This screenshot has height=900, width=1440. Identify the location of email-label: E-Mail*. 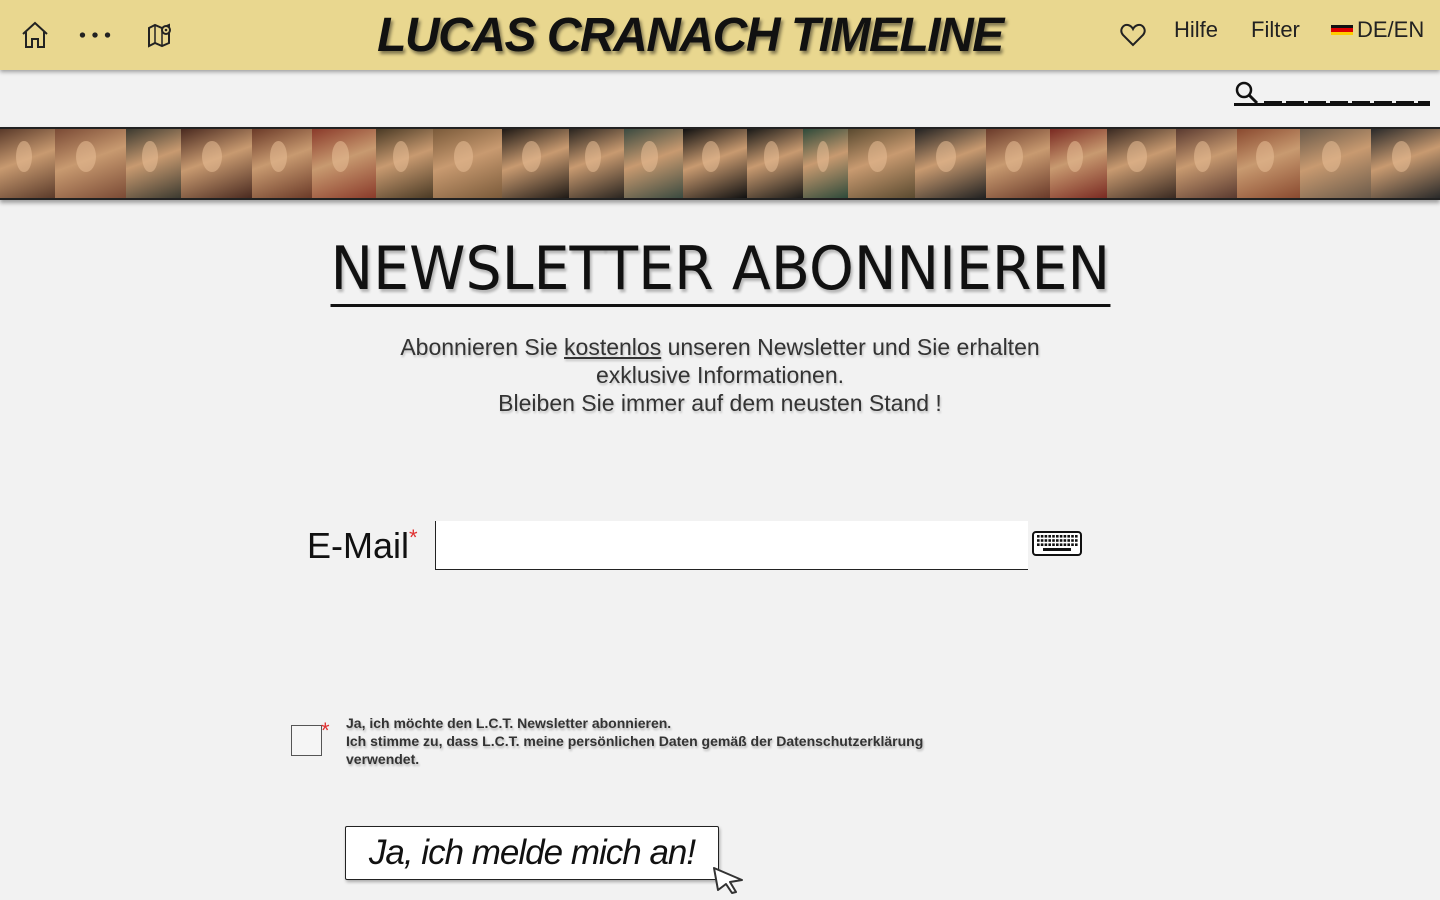
(362, 546).